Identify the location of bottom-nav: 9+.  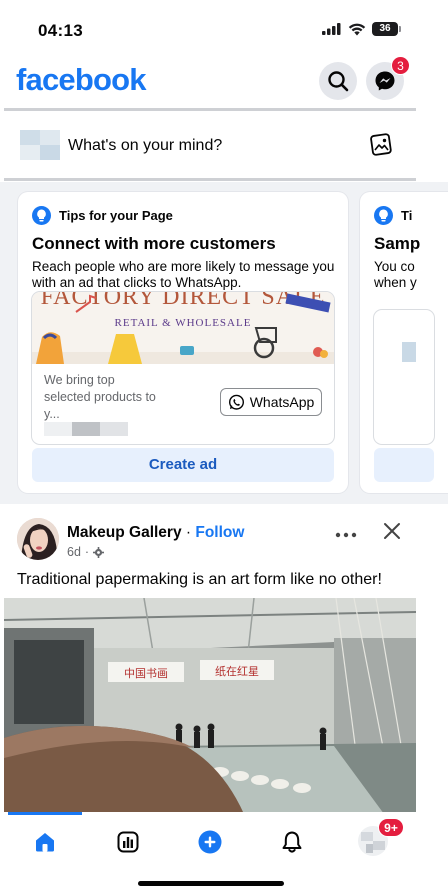
(224, 851).